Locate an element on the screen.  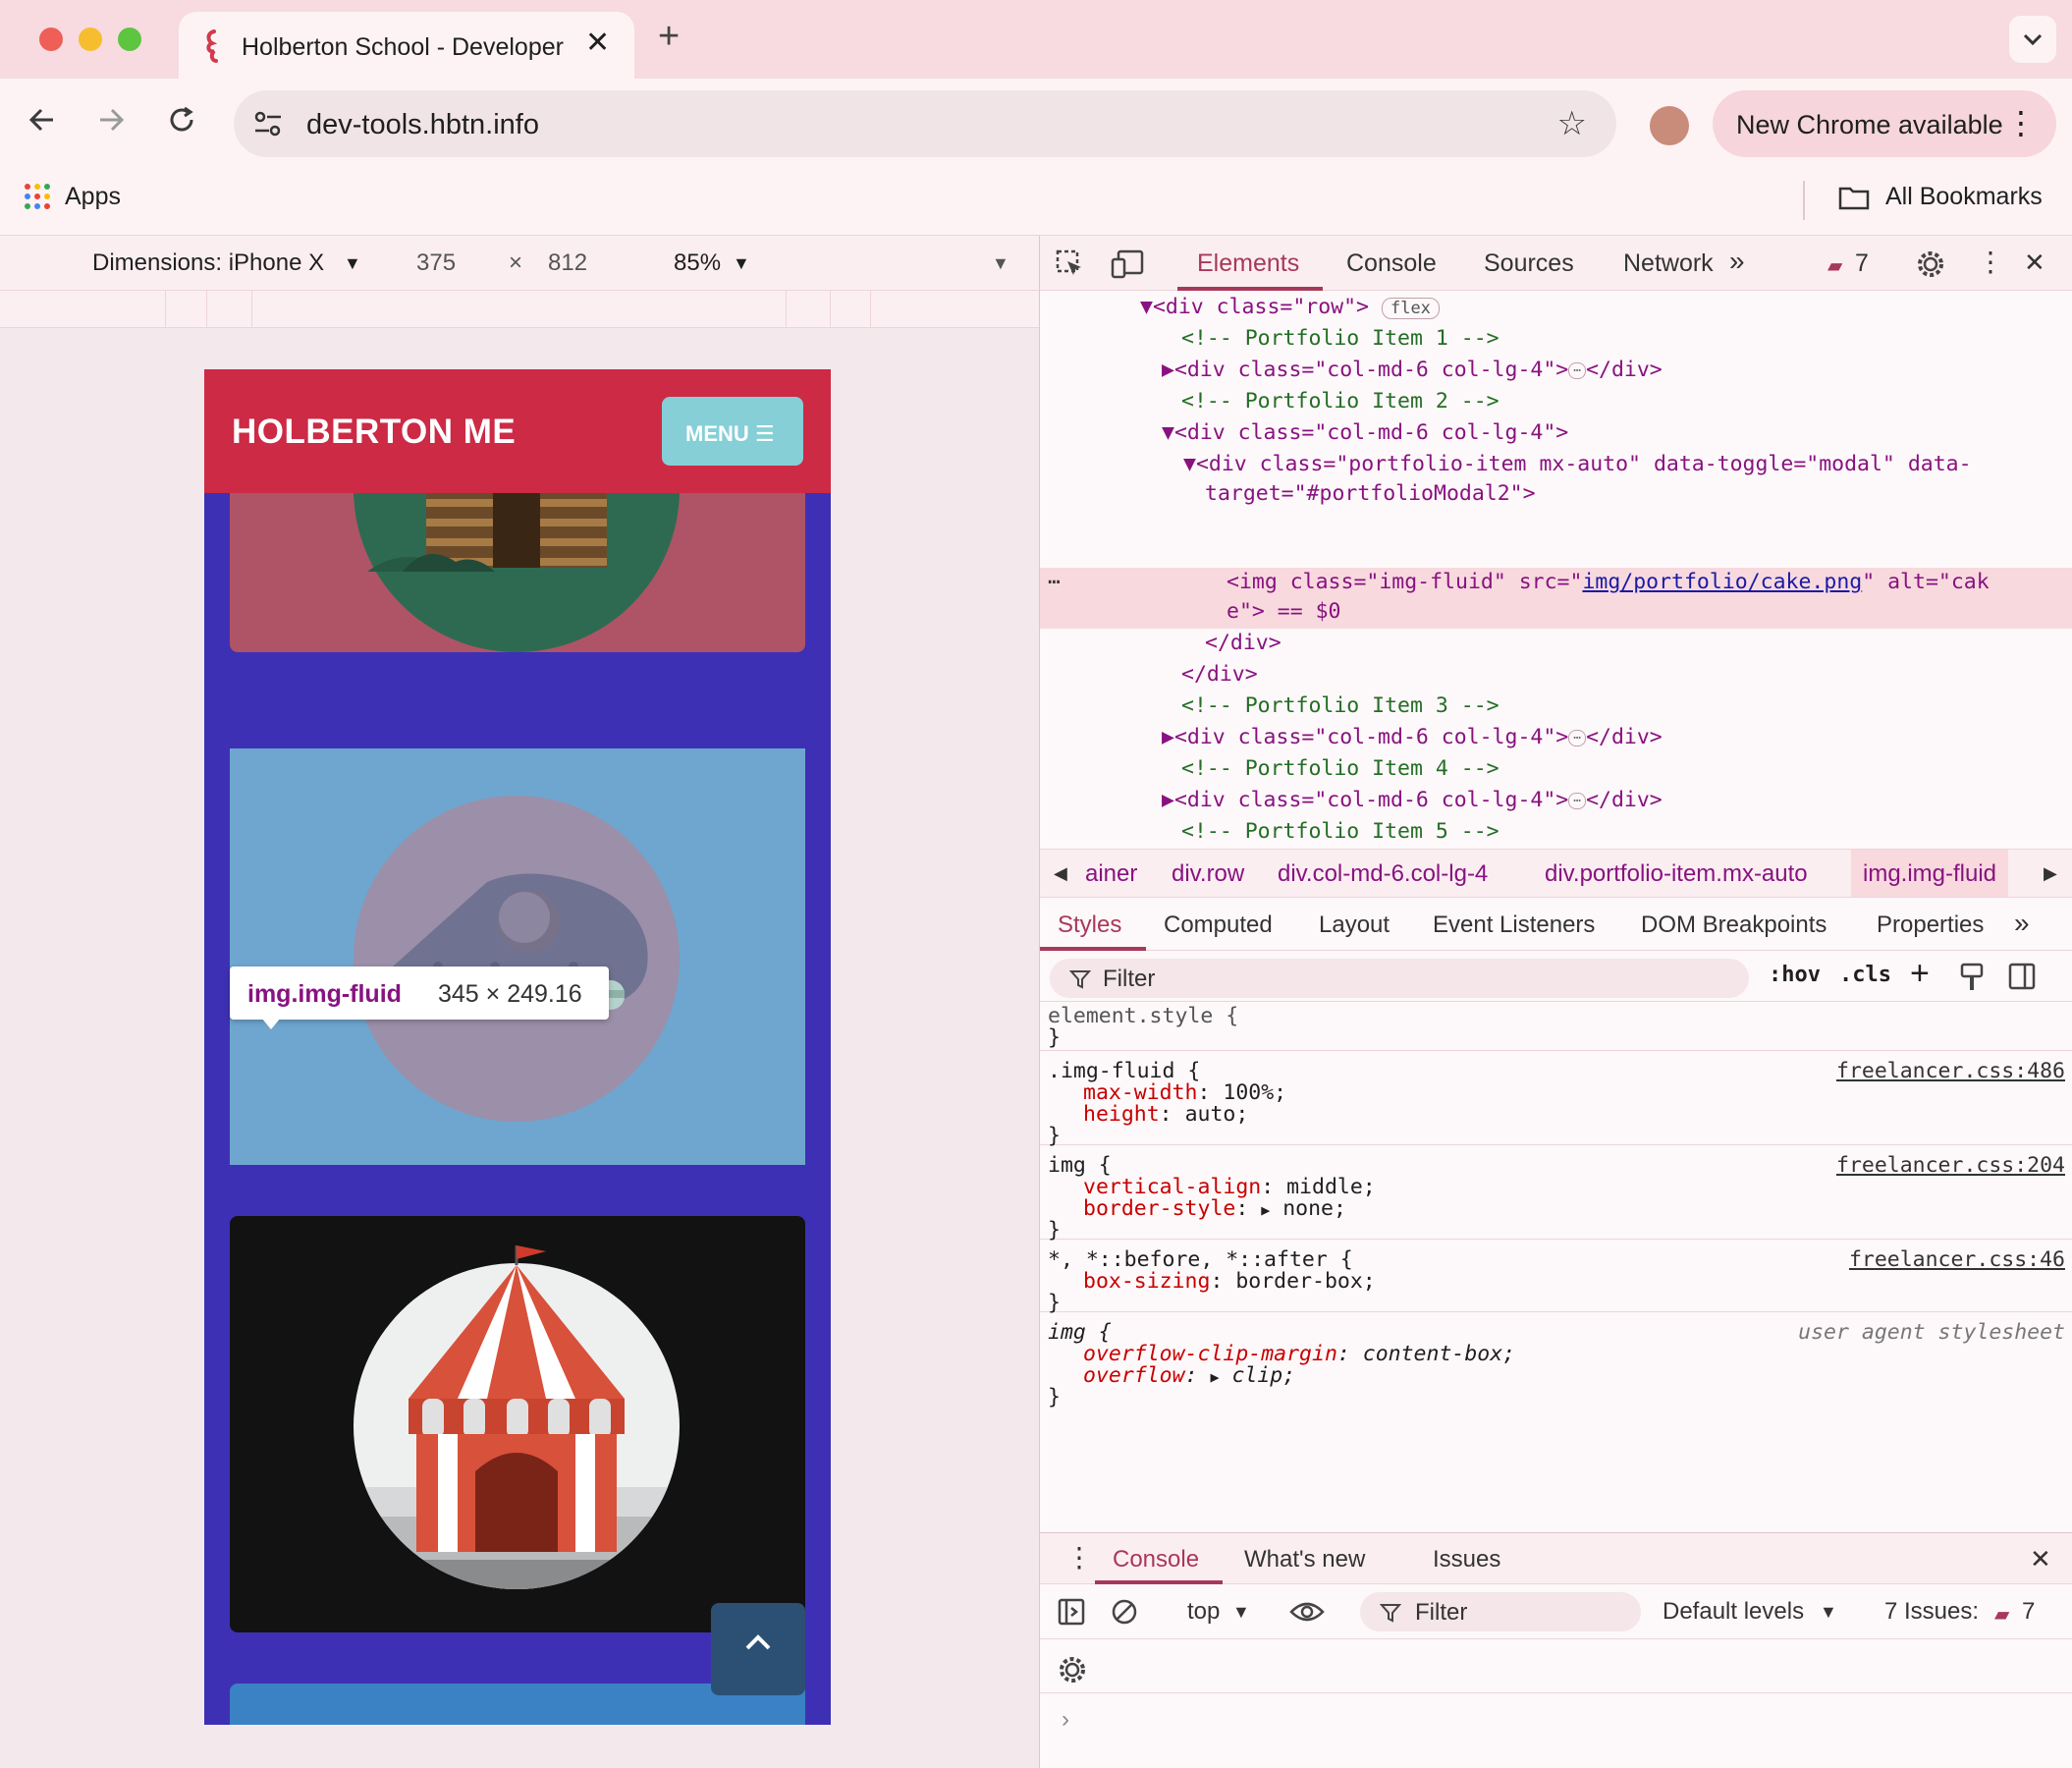
dom-node-img-cont: e"> == $0 is located at coordinates (1284, 611).